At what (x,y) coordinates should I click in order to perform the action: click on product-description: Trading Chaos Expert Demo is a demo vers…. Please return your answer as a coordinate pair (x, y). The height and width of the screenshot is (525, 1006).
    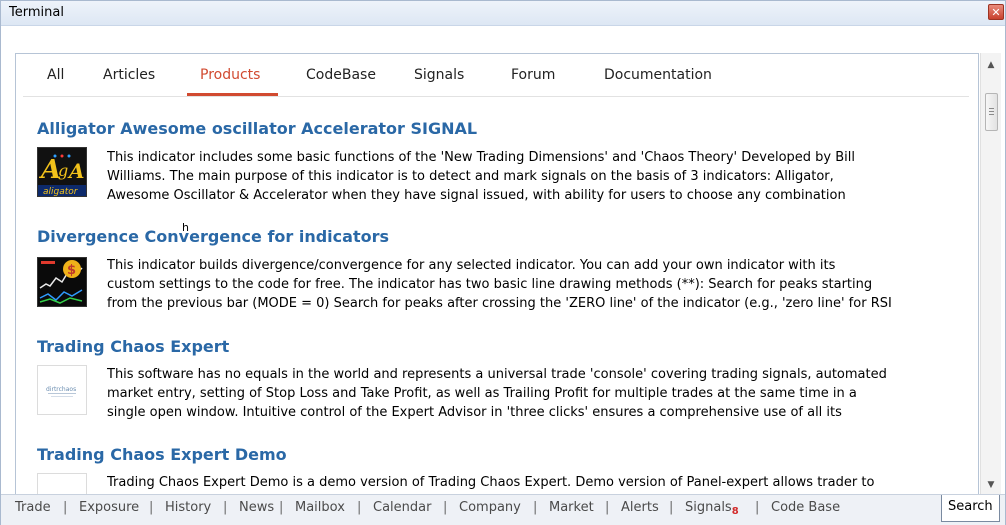
    Looking at the image, I should click on (537, 483).